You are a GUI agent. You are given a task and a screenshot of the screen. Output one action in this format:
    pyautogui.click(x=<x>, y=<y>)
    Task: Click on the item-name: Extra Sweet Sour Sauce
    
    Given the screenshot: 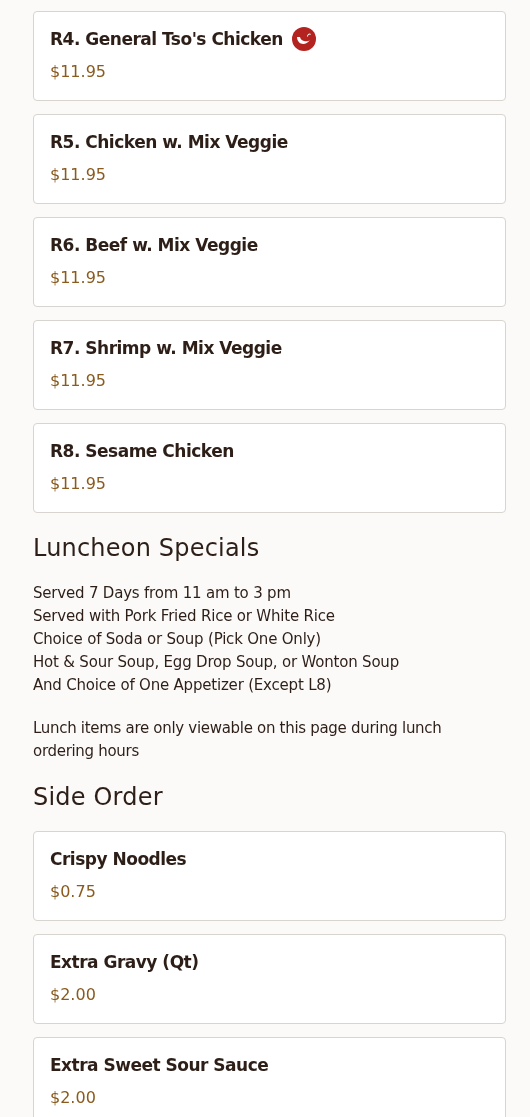 What is the action you would take?
    pyautogui.click(x=159, y=1065)
    